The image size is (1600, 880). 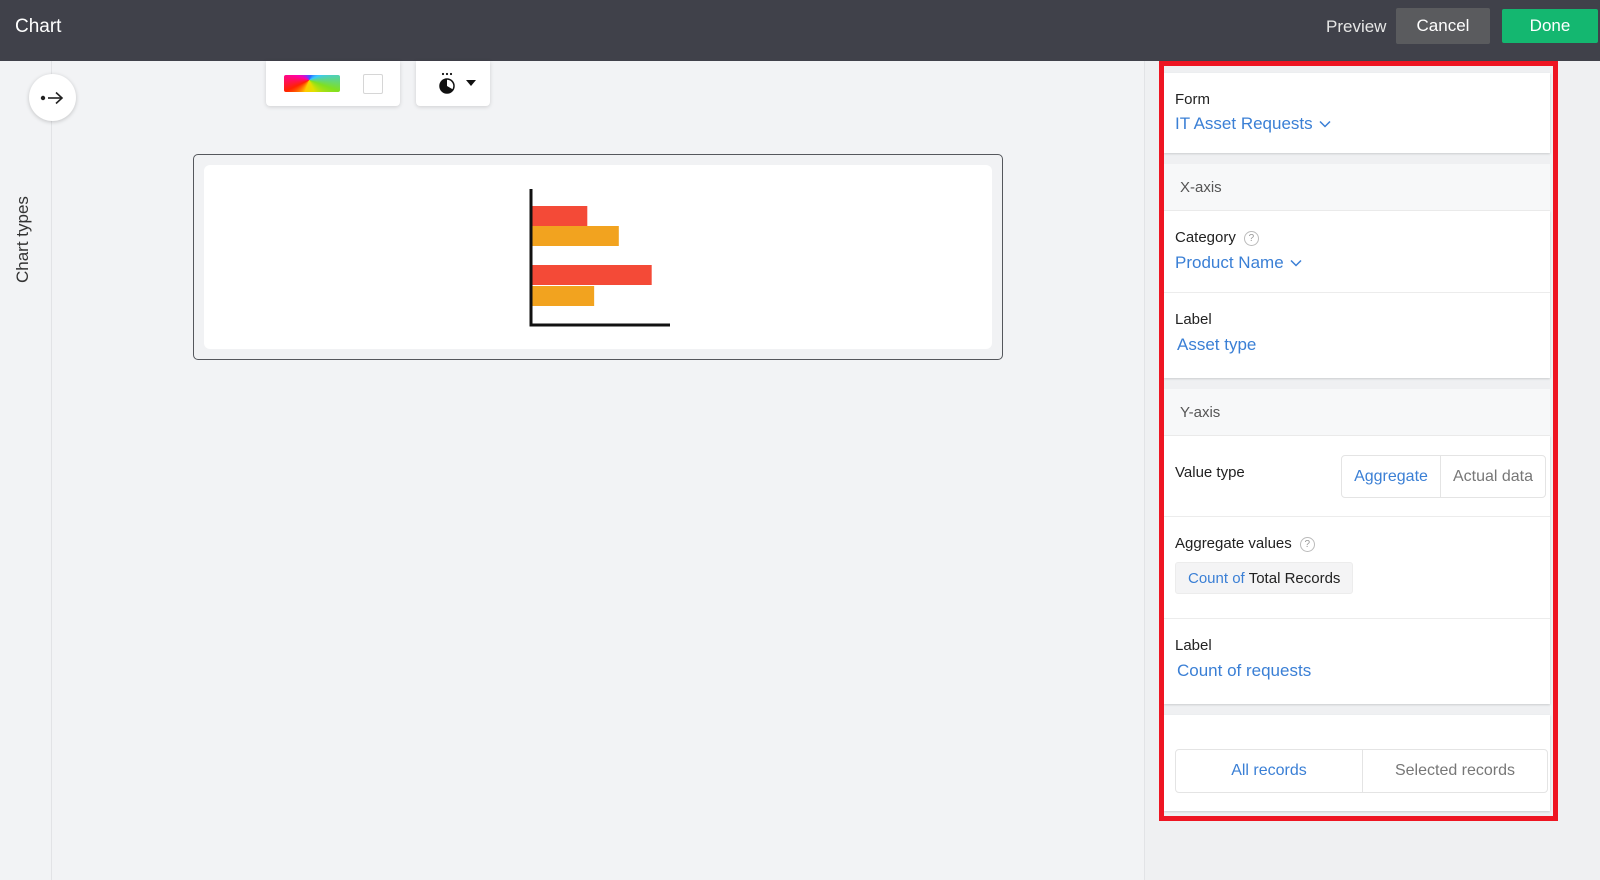 I want to click on dot-arrow-right-icon, so click(x=51, y=97).